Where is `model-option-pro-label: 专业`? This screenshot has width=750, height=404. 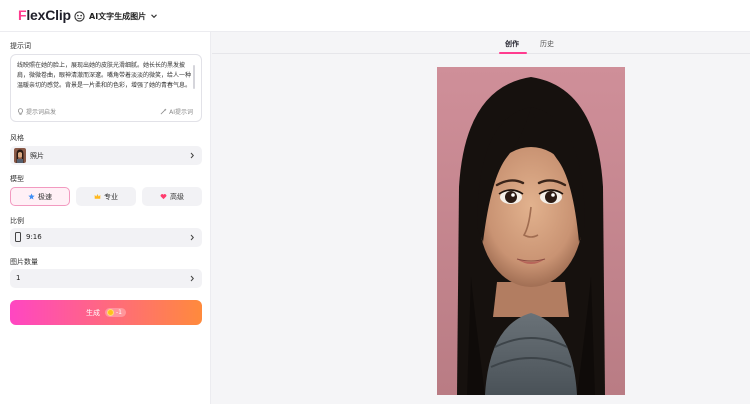 model-option-pro-label: 专业 is located at coordinates (111, 196).